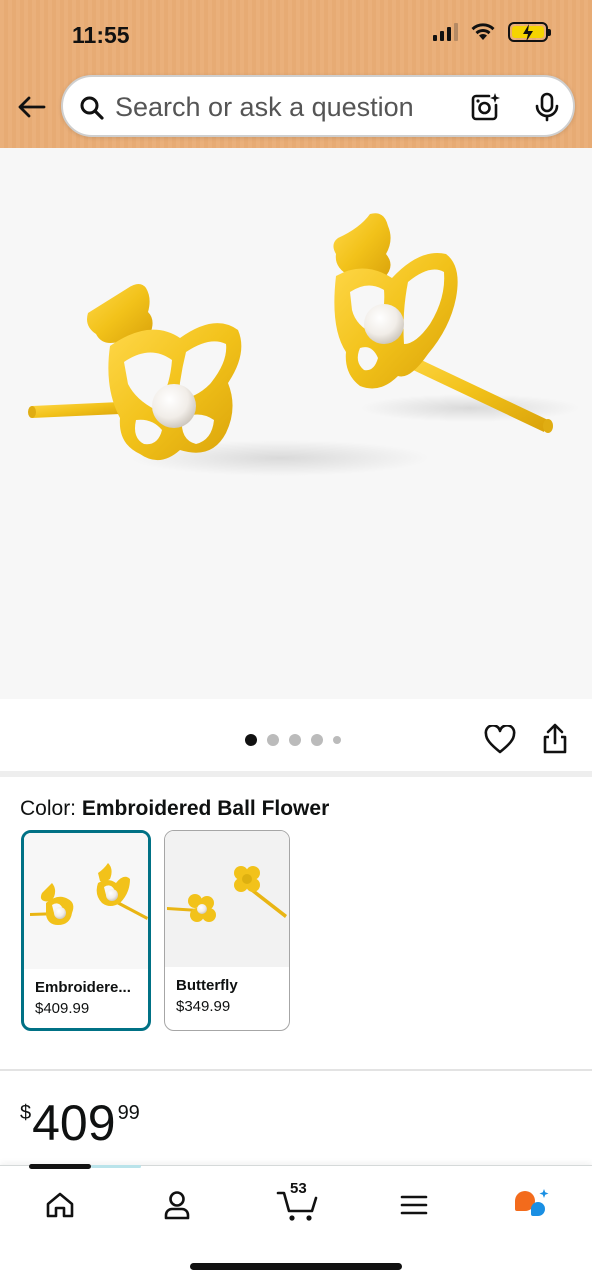 The height and width of the screenshot is (1280, 592). What do you see at coordinates (483, 31) in the screenshot?
I see `wifi-icon` at bounding box center [483, 31].